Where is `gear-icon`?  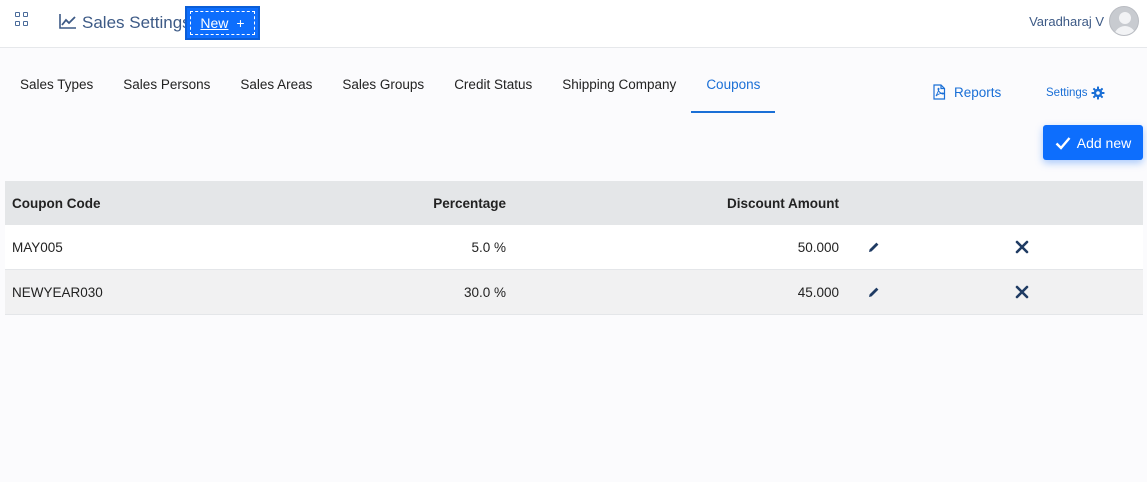
gear-icon is located at coordinates (1098, 93).